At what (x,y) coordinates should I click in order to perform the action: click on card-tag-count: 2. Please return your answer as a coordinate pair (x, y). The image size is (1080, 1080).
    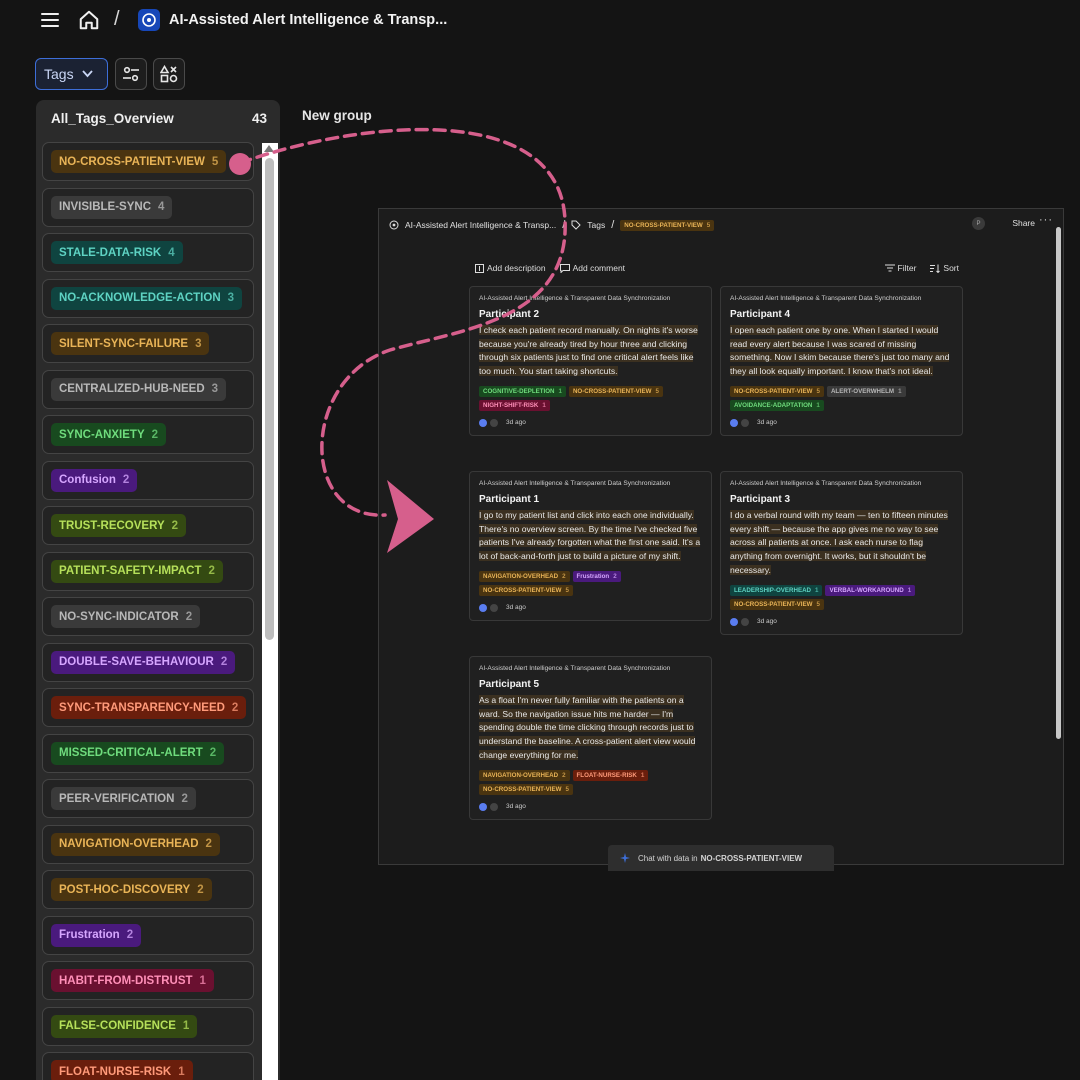
    Looking at the image, I should click on (564, 775).